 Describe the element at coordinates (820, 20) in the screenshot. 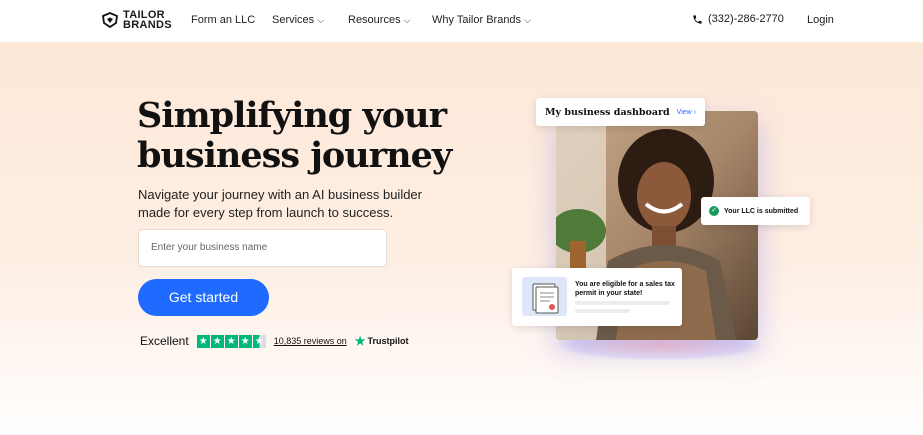

I see `login-link: Login` at that location.